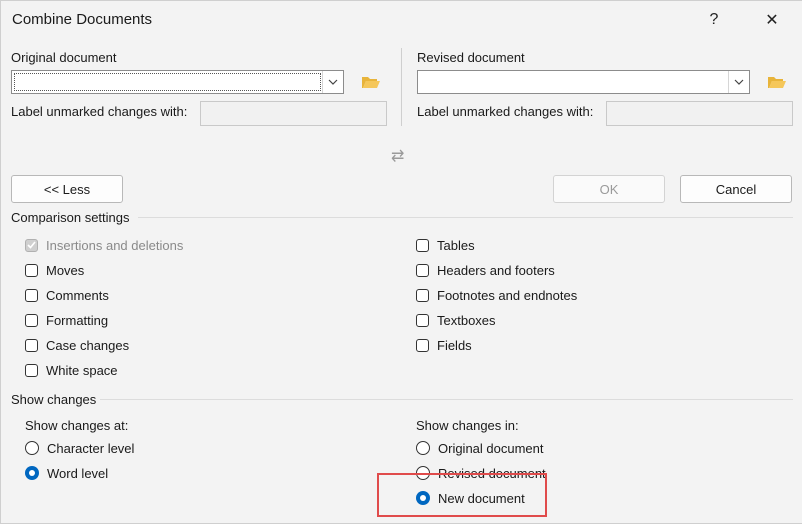  I want to click on original-label-unmarked-input, so click(293, 113).